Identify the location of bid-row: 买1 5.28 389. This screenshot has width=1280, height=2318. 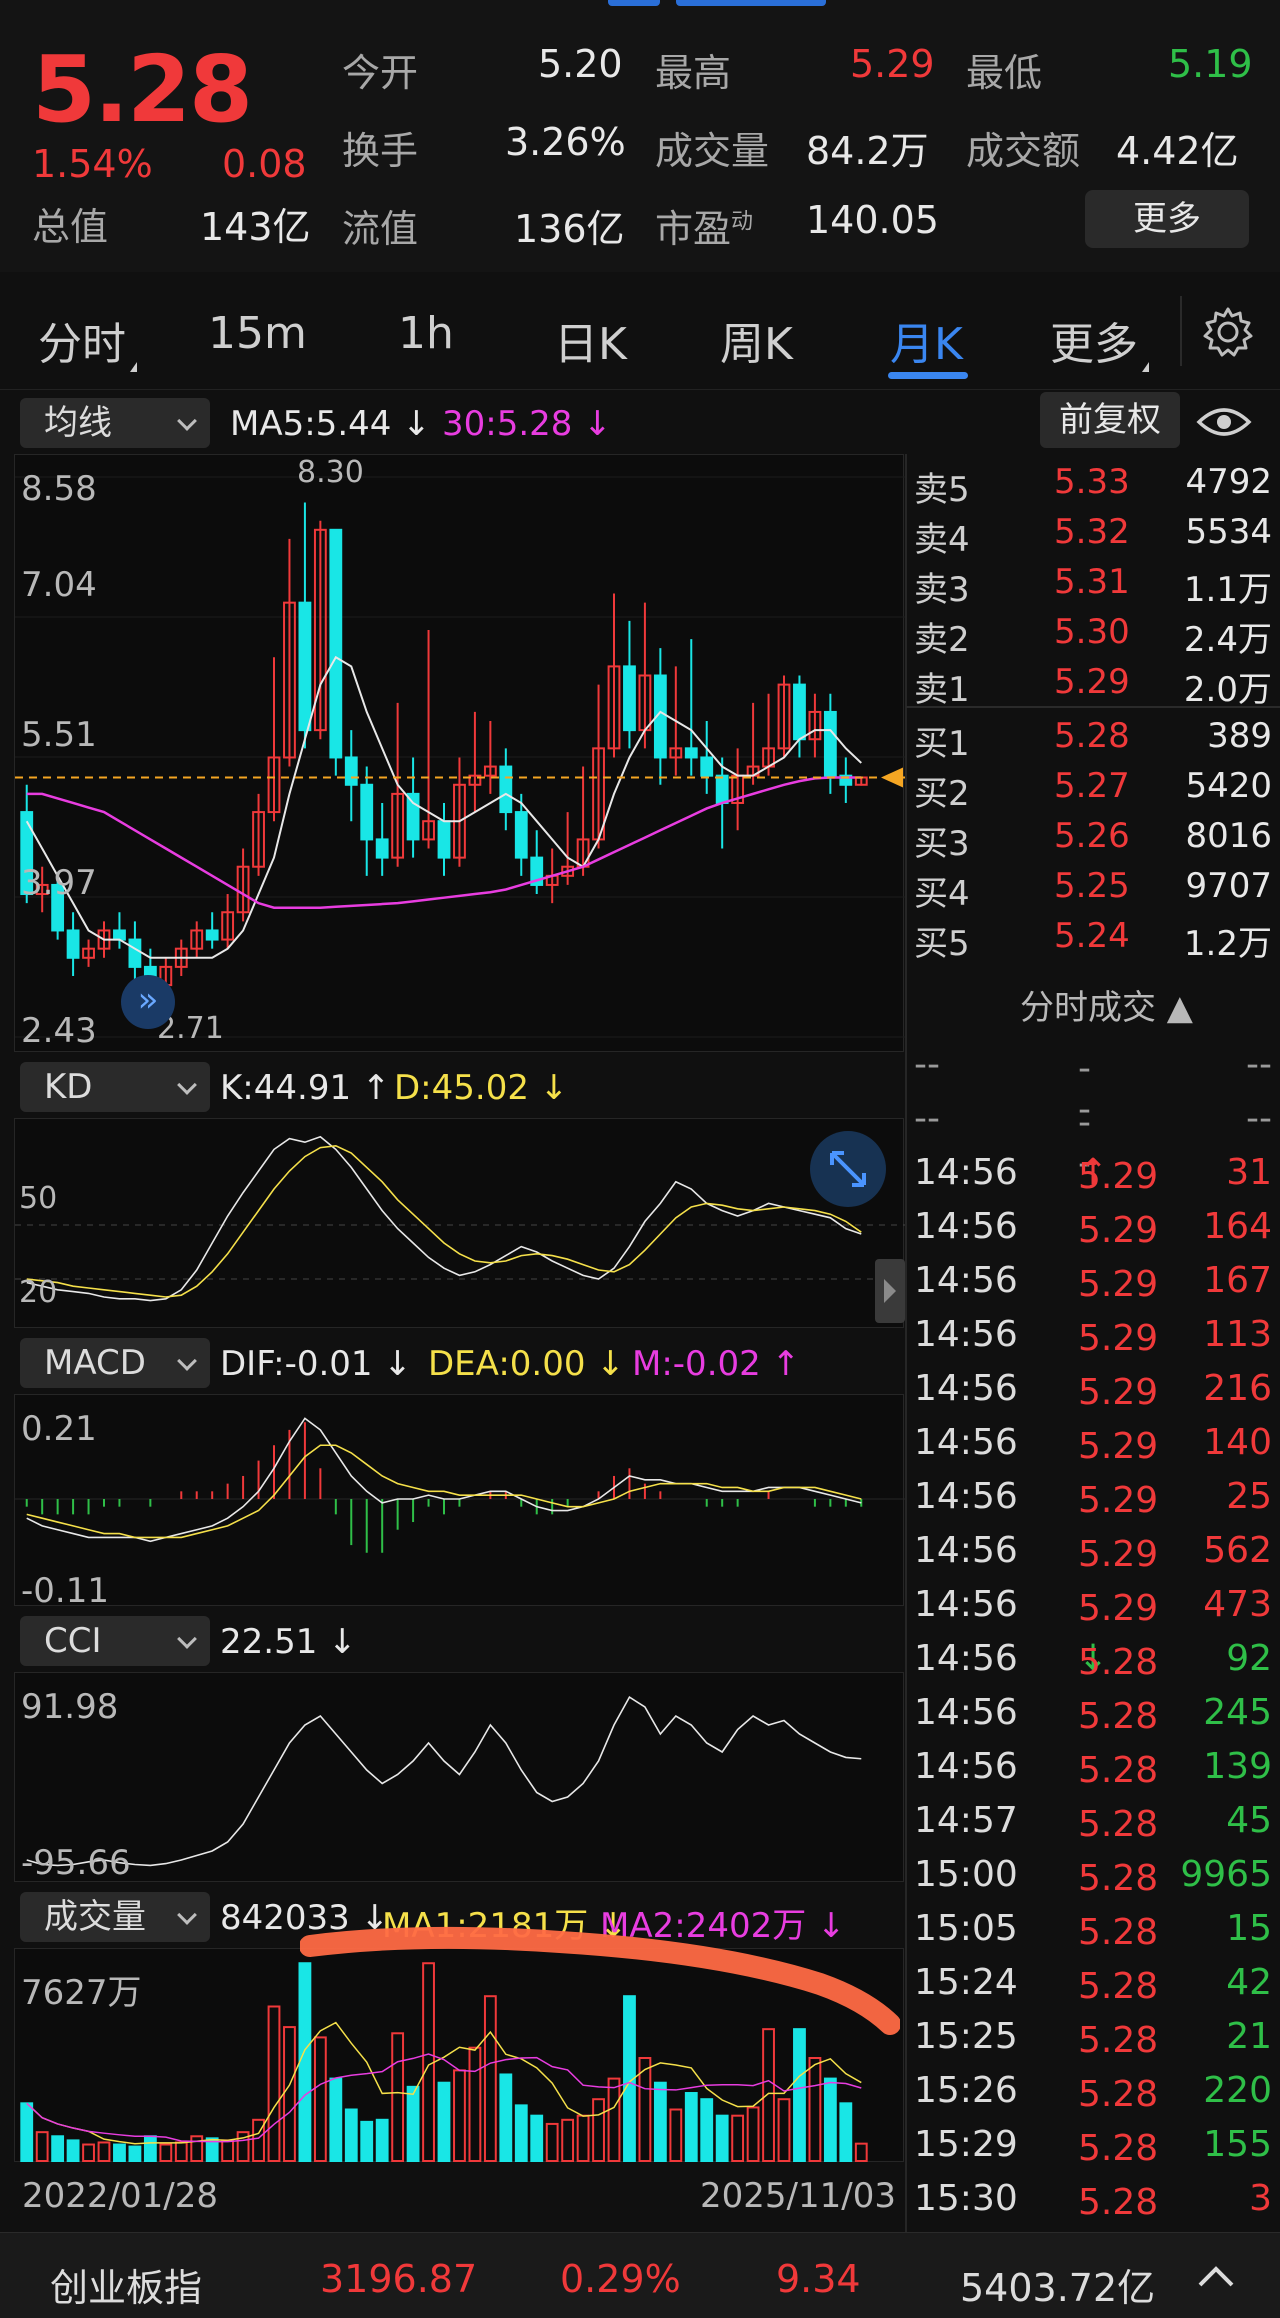
(1093, 737).